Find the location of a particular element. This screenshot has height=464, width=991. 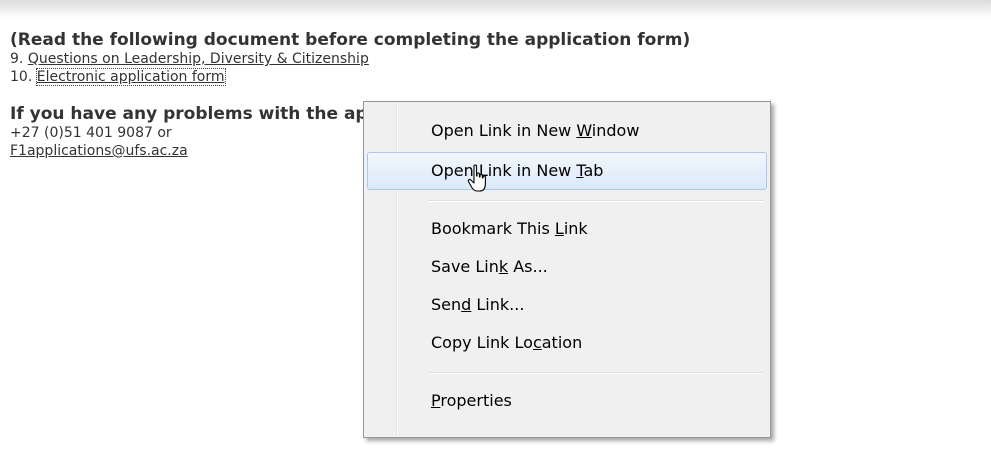

toolbar-shadow is located at coordinates (495, 9).